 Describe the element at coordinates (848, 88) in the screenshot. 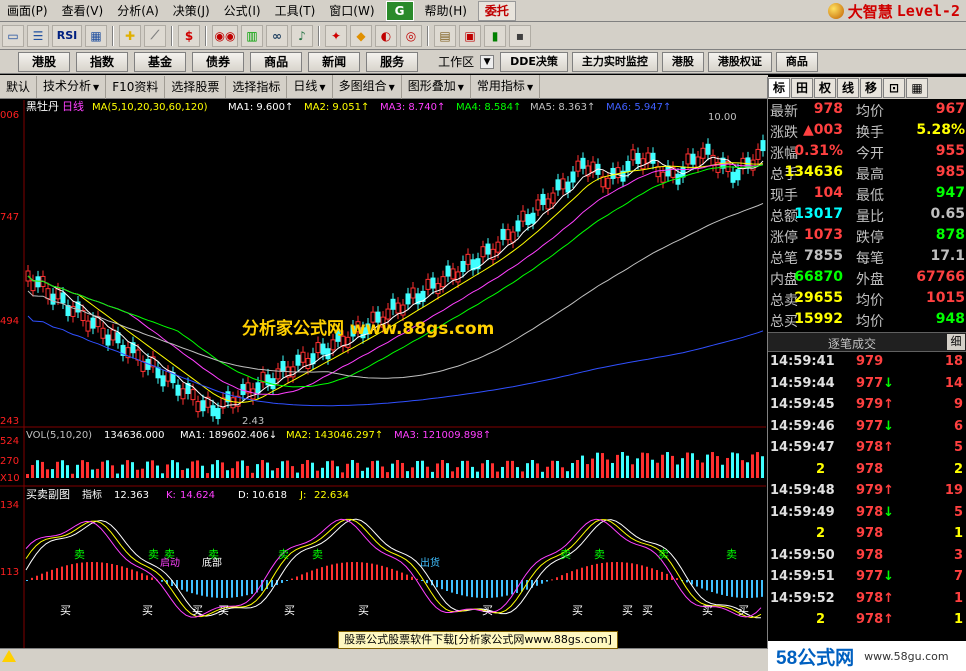

I see `panel-tab-line: 线` at that location.